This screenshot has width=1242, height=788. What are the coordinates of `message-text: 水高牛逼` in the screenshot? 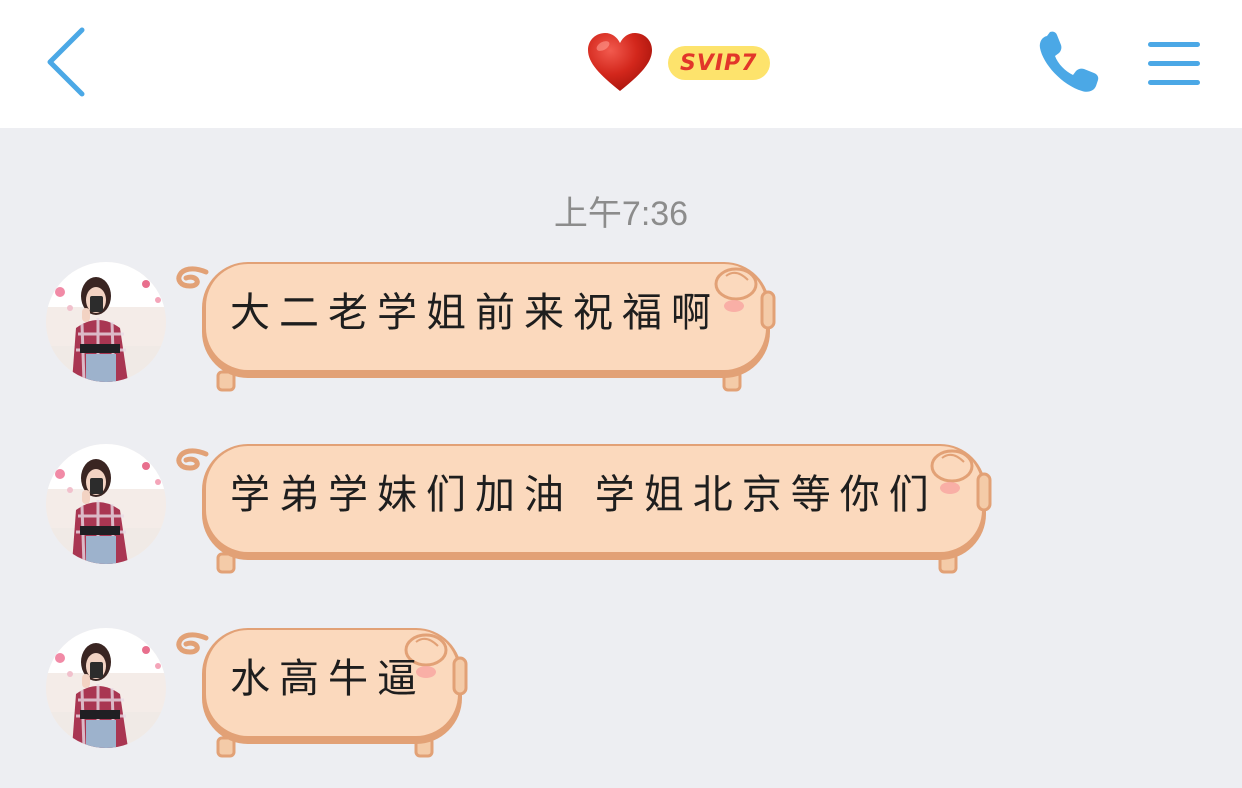 It's located at (328, 679).